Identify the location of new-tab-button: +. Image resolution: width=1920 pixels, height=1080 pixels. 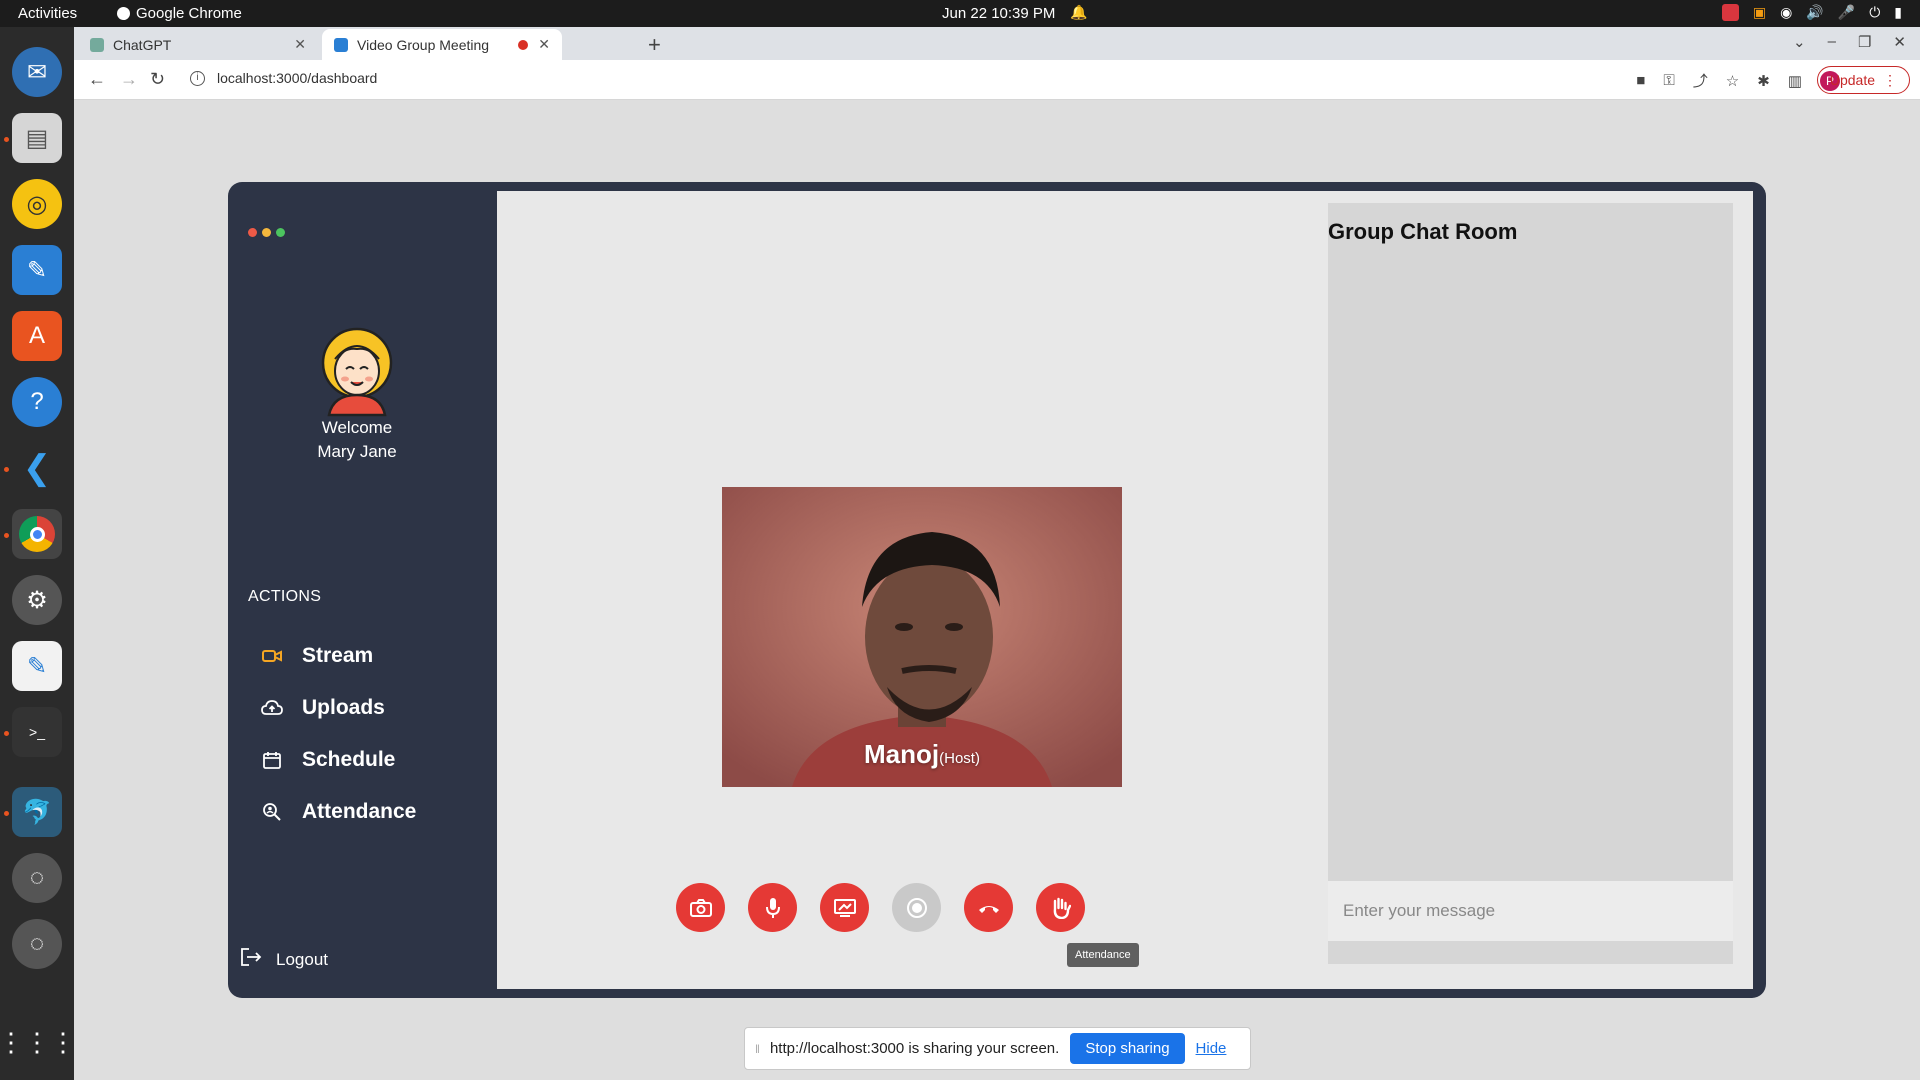
(654, 45).